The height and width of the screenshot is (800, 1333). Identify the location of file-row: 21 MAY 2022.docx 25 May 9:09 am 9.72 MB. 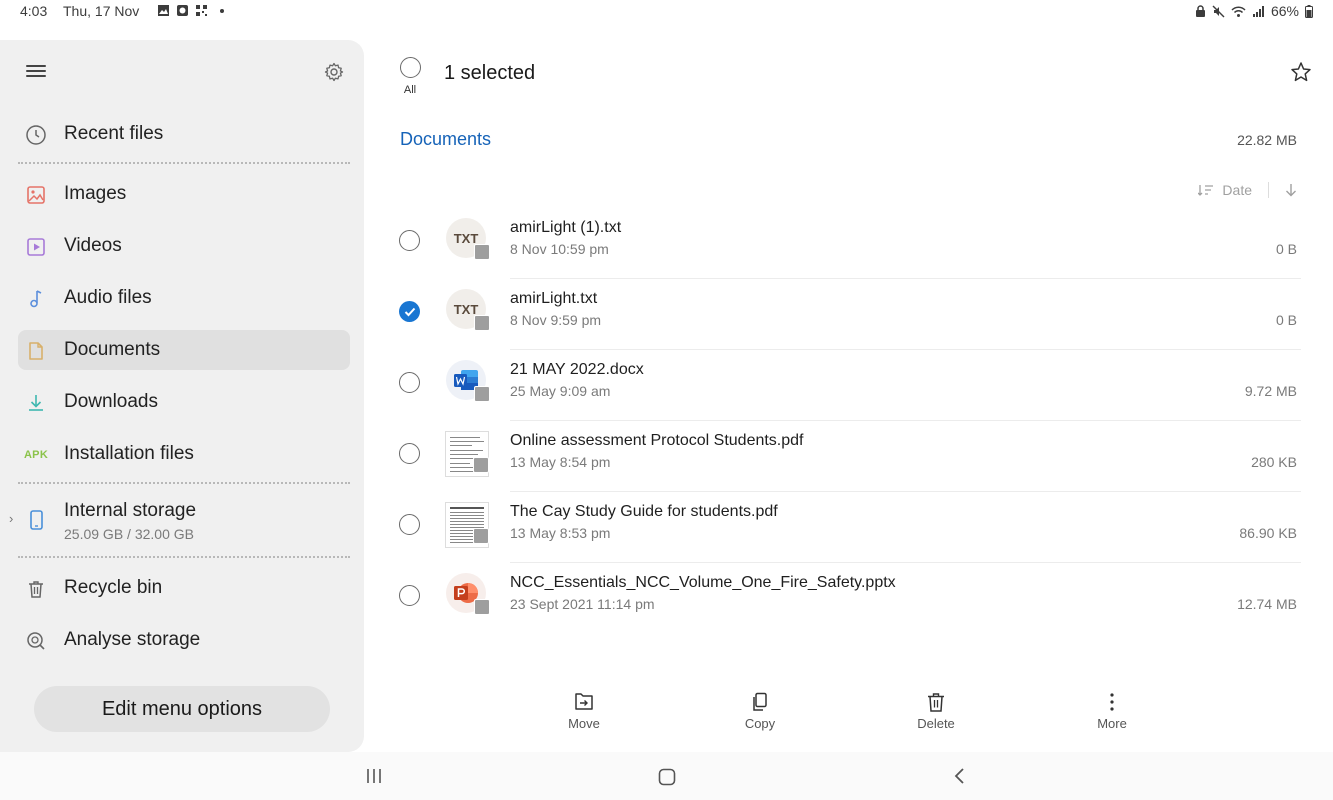
(848, 385).